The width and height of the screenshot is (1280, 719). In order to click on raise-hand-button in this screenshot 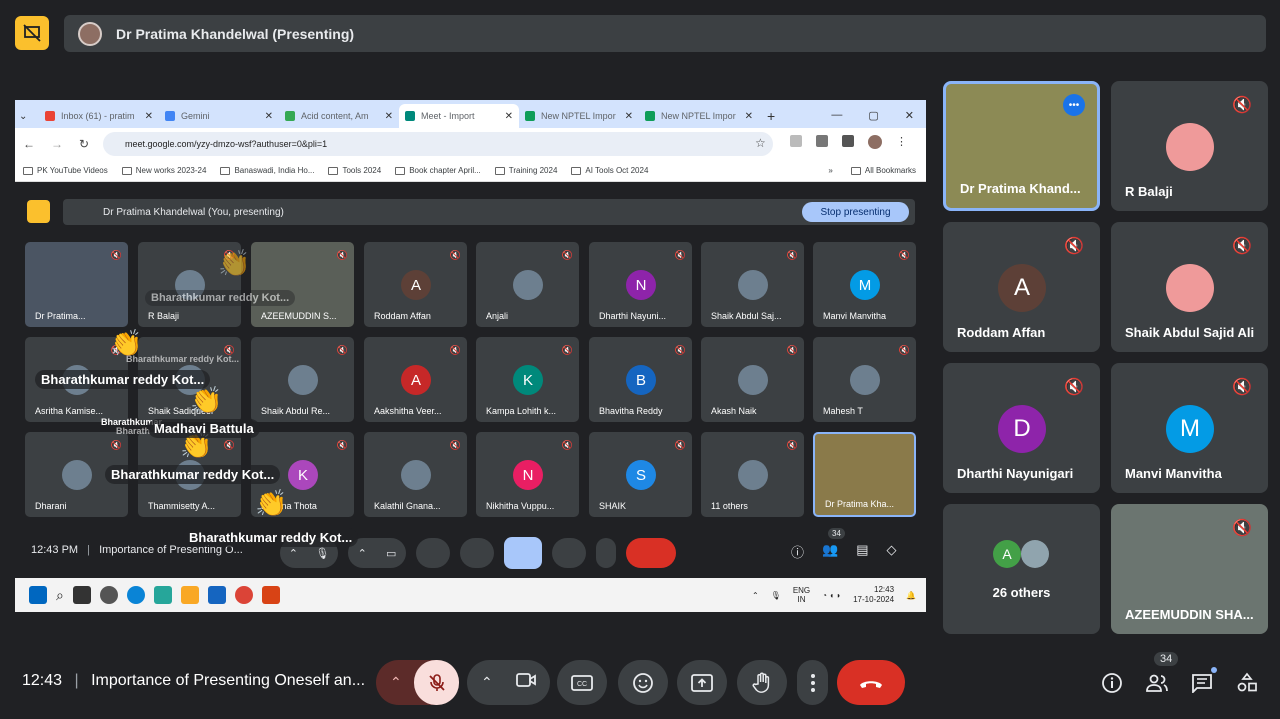, I will do `click(762, 682)`.